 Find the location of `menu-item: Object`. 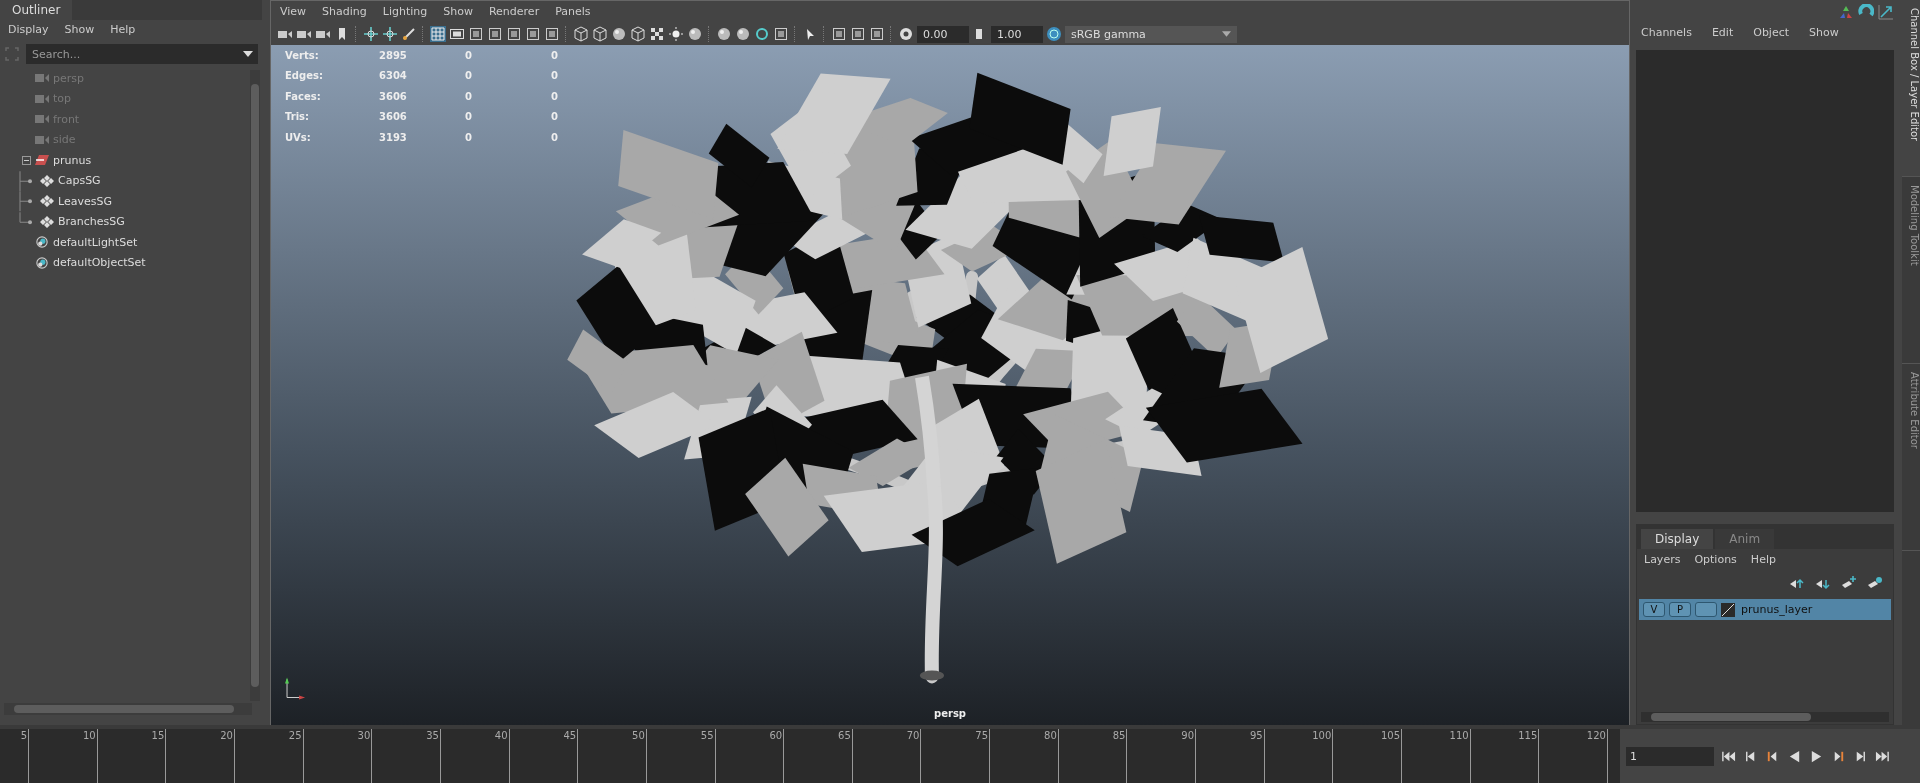

menu-item: Object is located at coordinates (1771, 34).